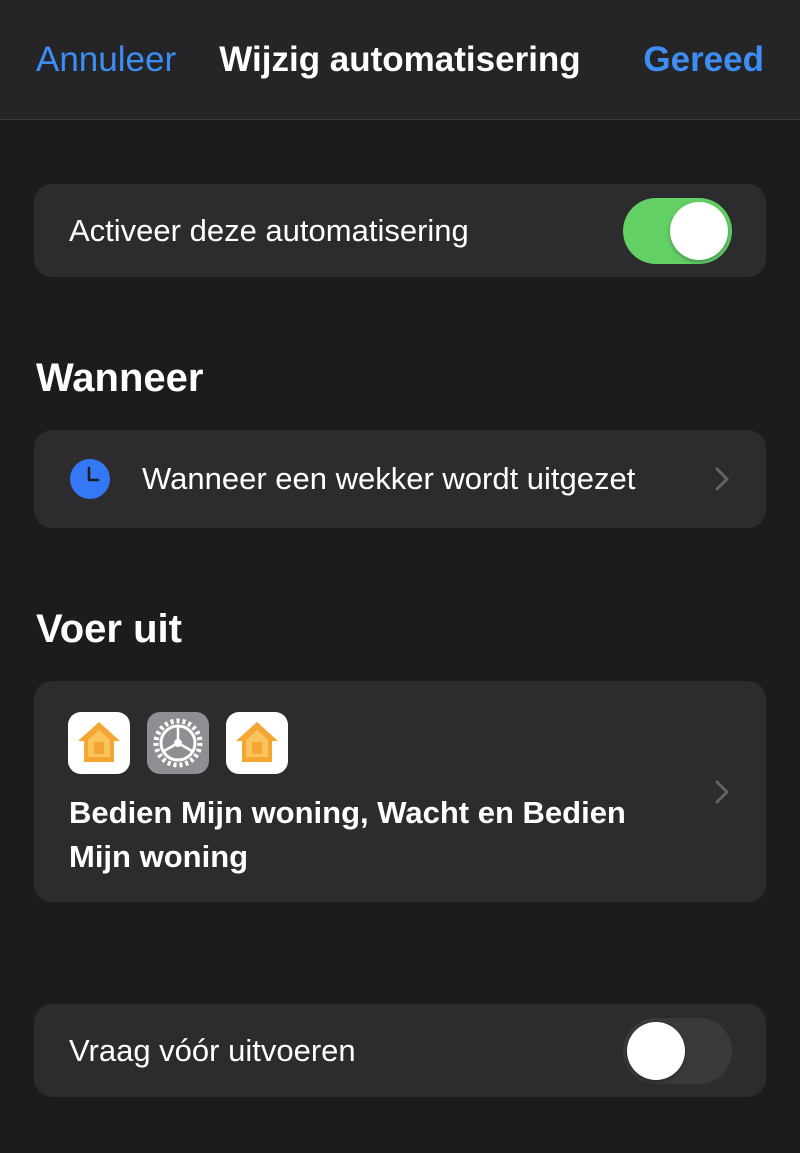  Describe the element at coordinates (400, 60) in the screenshot. I see `navigation-bar: Annuleer Wijzig automatisering Gereed` at that location.